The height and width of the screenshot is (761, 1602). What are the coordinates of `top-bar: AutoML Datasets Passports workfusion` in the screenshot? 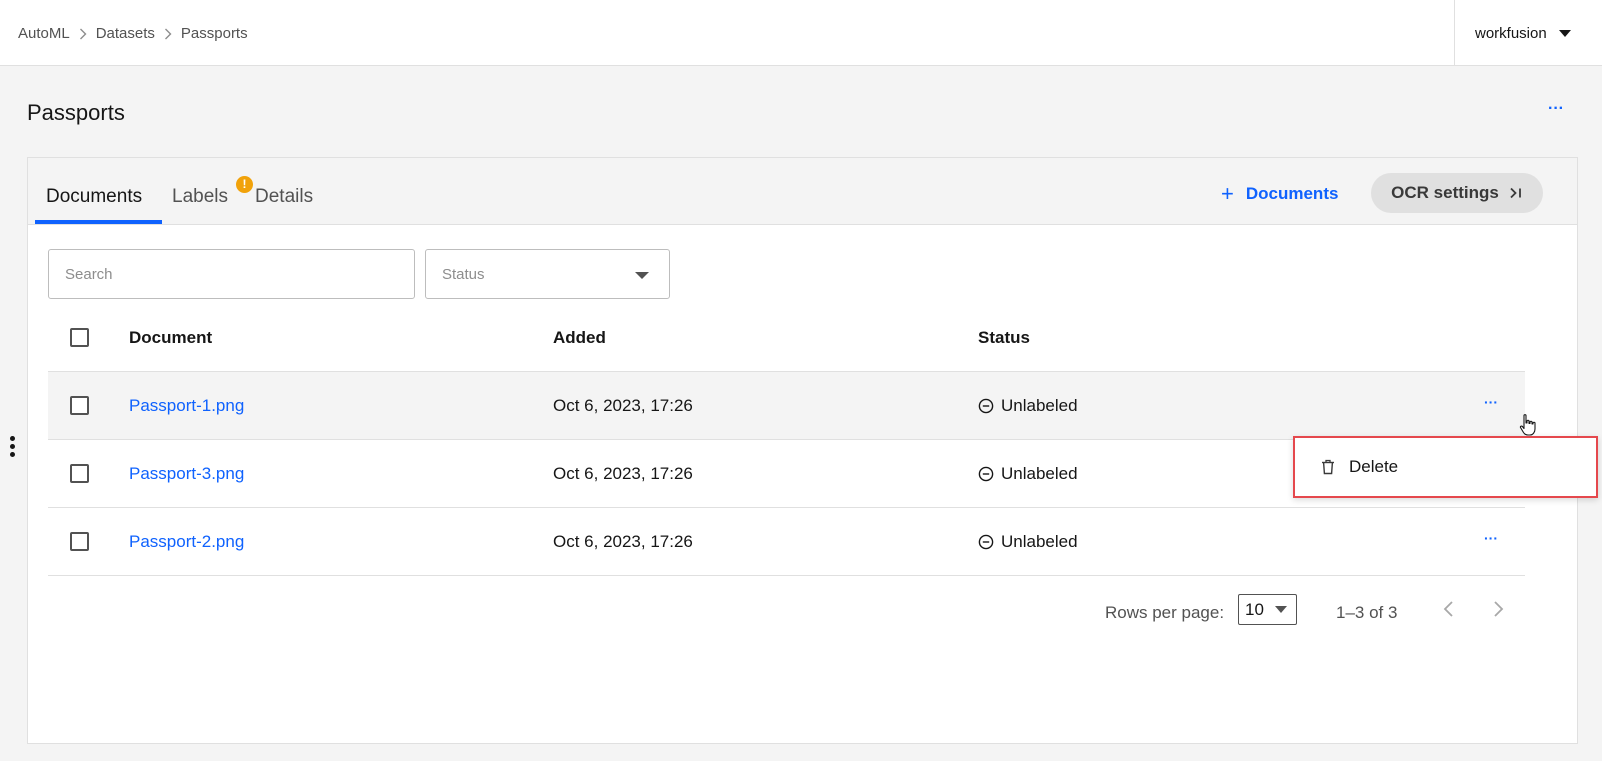 It's located at (801, 33).